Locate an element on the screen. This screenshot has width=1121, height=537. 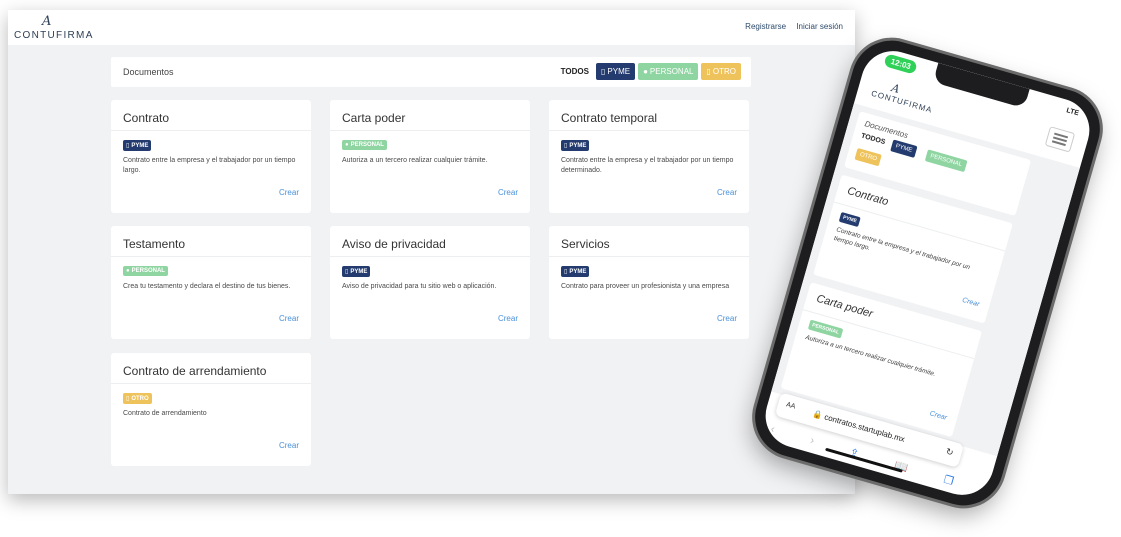
card-title: Servicios is located at coordinates (585, 244).